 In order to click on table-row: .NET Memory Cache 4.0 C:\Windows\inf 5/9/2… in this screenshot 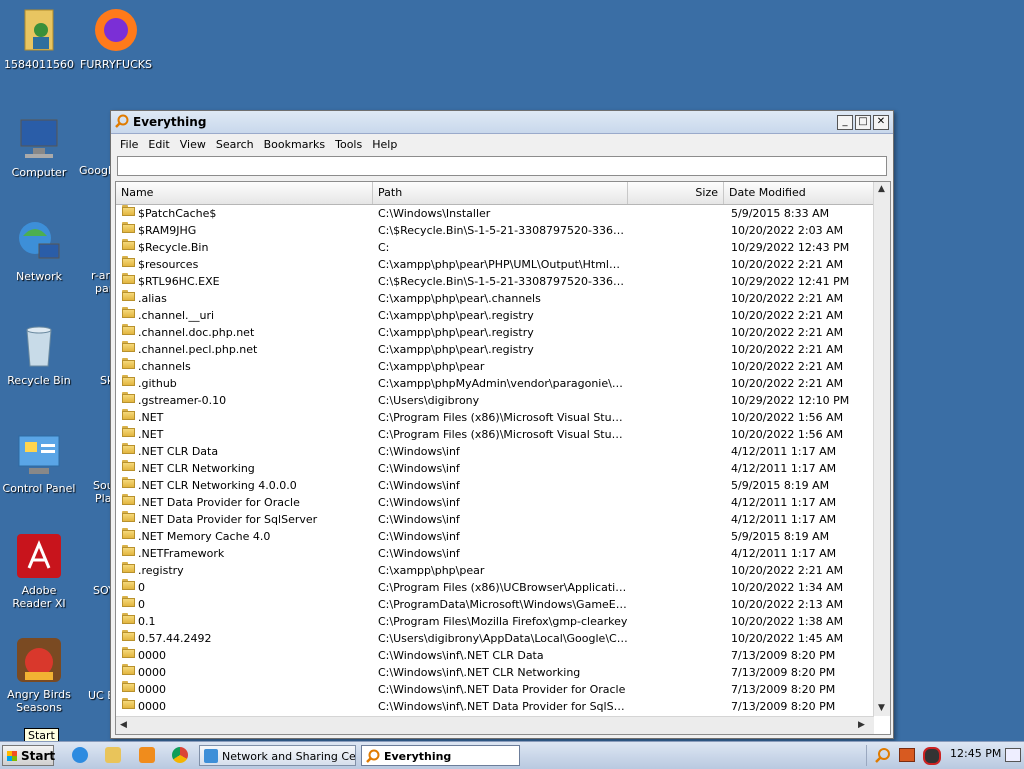, I will do `click(495, 536)`.